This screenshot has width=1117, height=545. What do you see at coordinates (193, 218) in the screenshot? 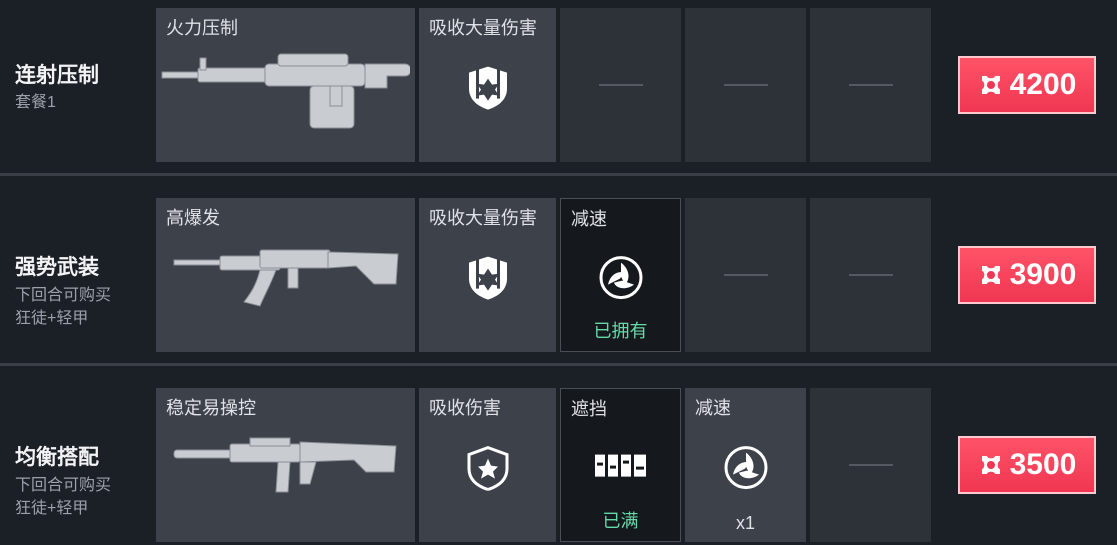
I see `weapon-label: 高爆发` at bounding box center [193, 218].